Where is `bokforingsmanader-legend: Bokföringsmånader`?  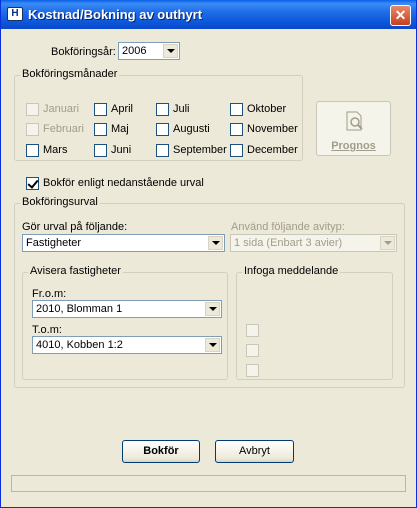
bokforingsmanader-legend: Bokföringsmånader is located at coordinates (70, 74).